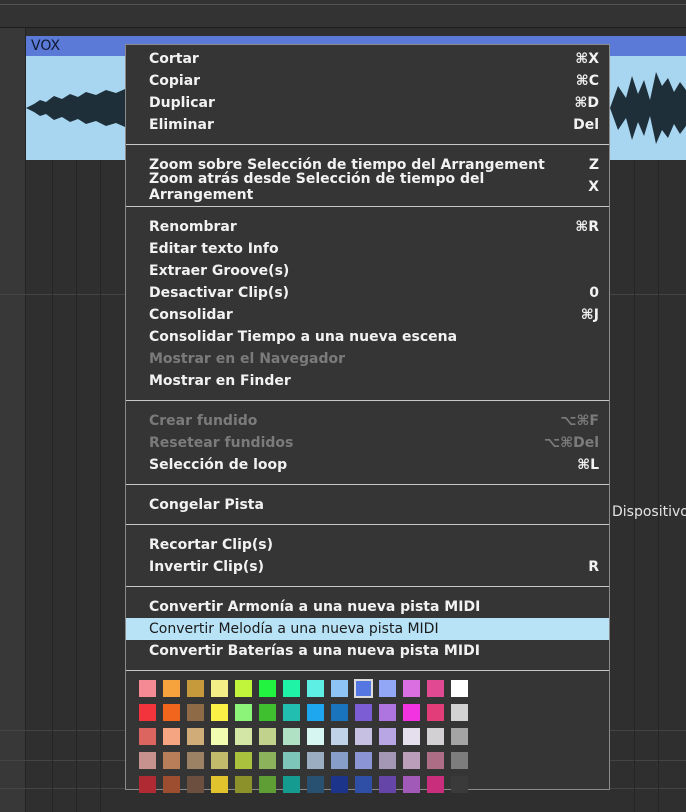 This screenshot has width=686, height=812. Describe the element at coordinates (367, 249) in the screenshot. I see `menu-item: Editar texto Info` at that location.